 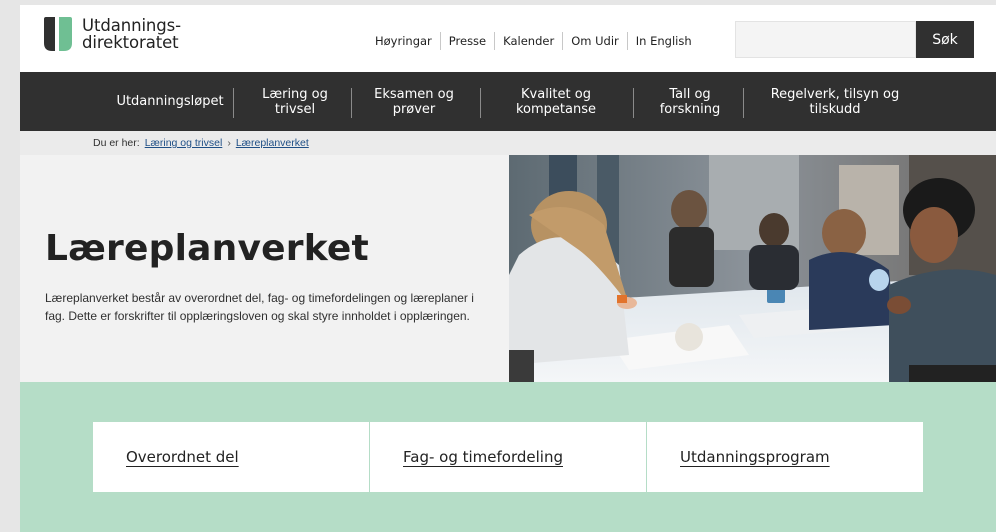 I want to click on toplink-hoyringar: Høyringar, so click(x=403, y=41).